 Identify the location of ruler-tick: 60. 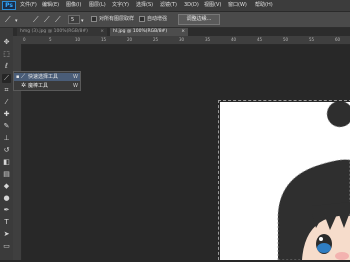
(338, 39).